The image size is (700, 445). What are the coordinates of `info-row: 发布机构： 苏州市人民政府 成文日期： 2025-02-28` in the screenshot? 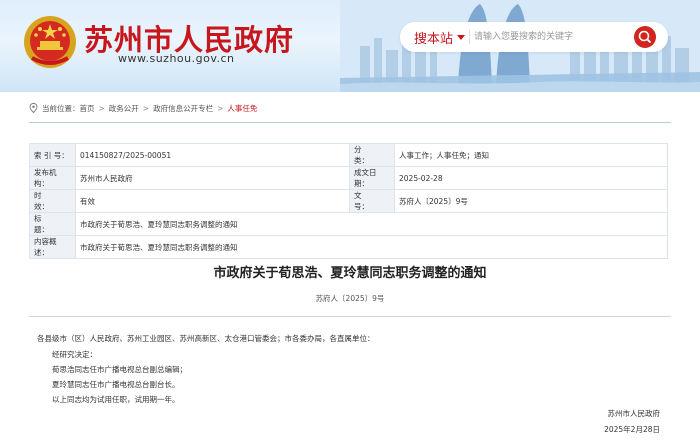 It's located at (348, 178).